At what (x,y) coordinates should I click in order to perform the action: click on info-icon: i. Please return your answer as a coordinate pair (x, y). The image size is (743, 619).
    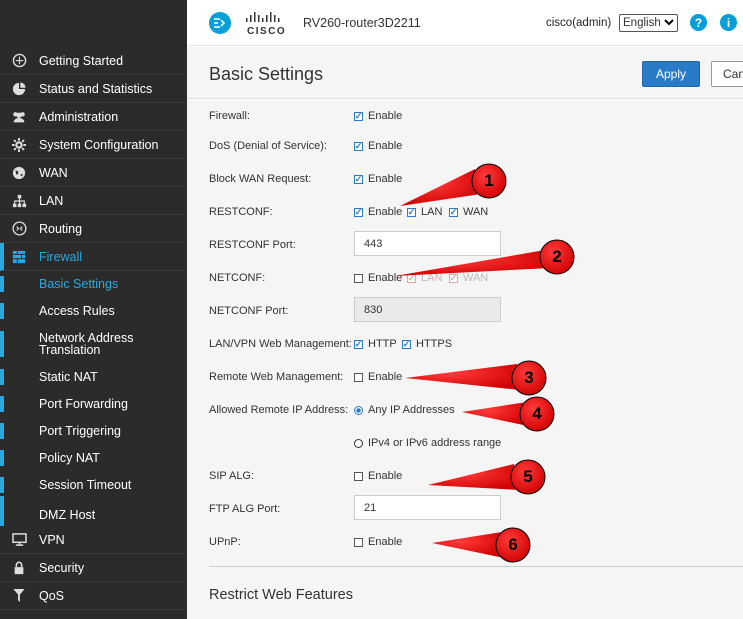
    Looking at the image, I should click on (728, 22).